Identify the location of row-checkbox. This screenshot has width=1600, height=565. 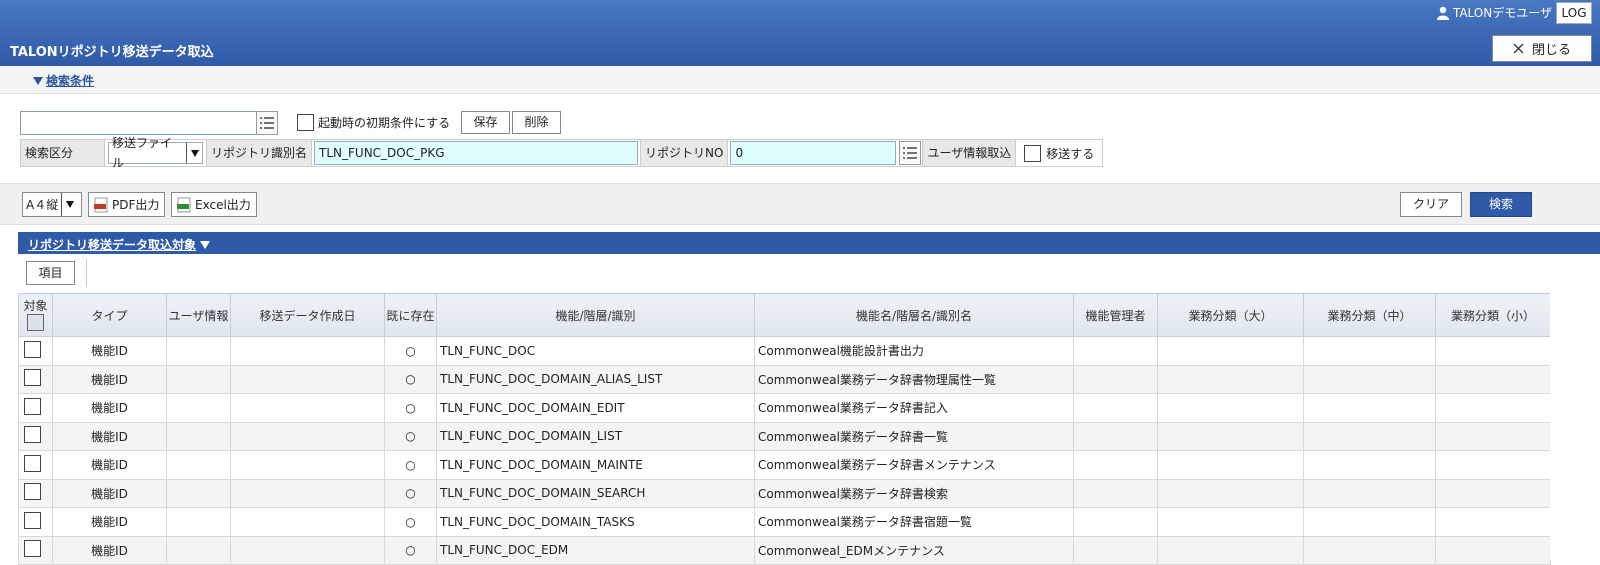
(35, 436).